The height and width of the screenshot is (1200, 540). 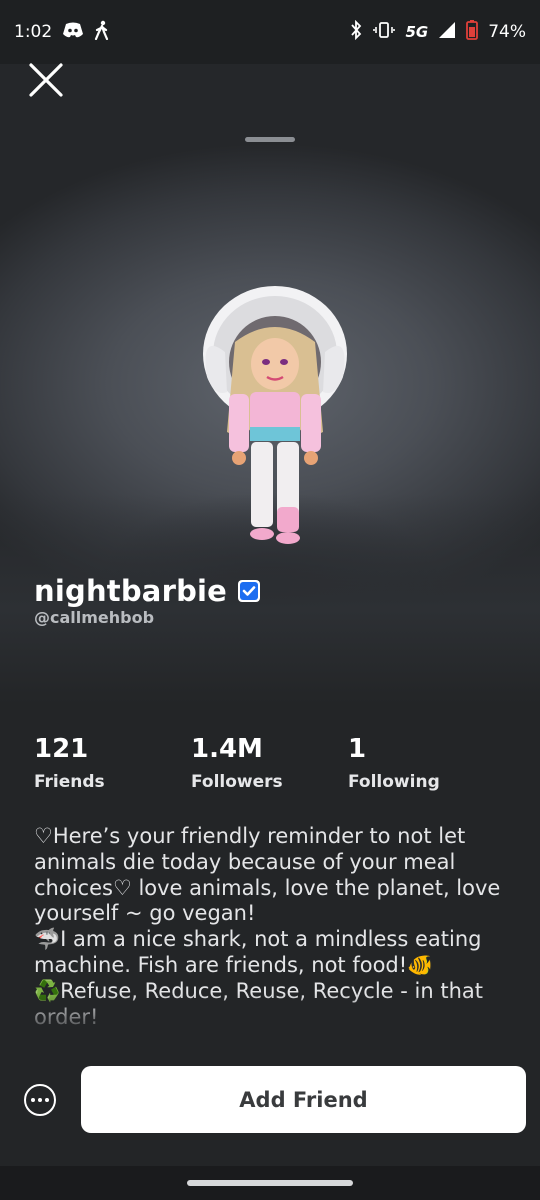 I want to click on stat-friends: 121 Friends, so click(x=69, y=763).